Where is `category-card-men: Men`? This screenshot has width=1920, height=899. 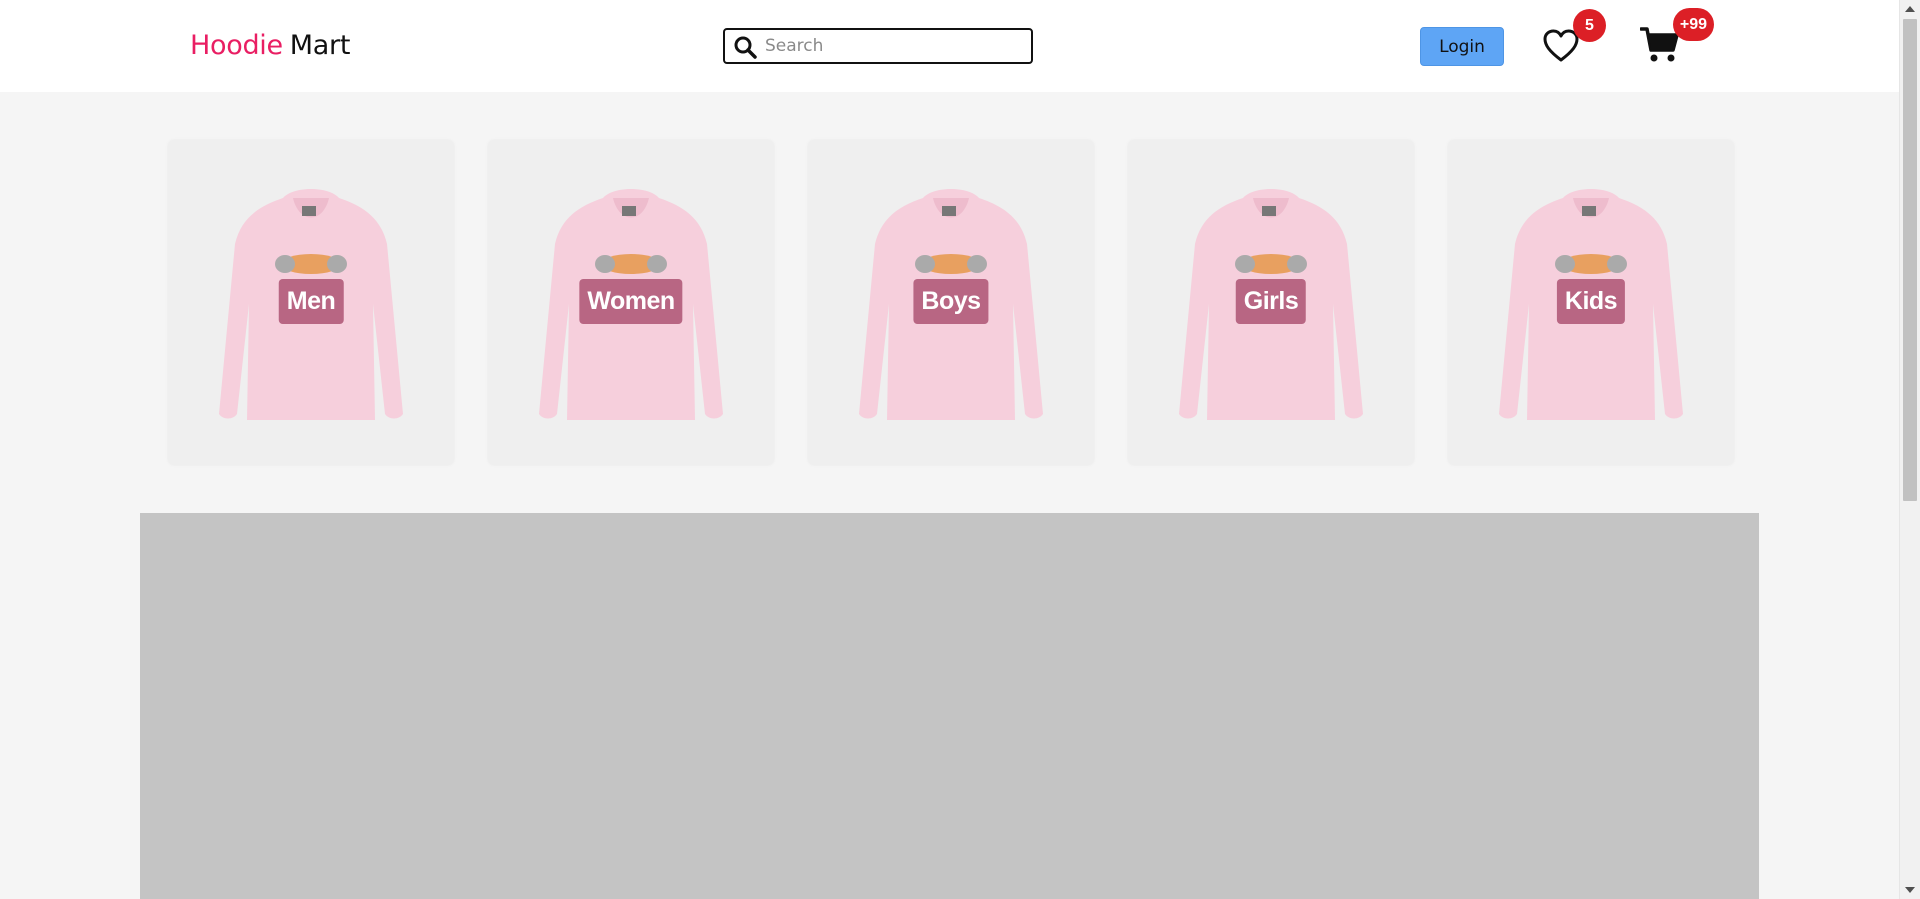 category-card-men: Men is located at coordinates (311, 302).